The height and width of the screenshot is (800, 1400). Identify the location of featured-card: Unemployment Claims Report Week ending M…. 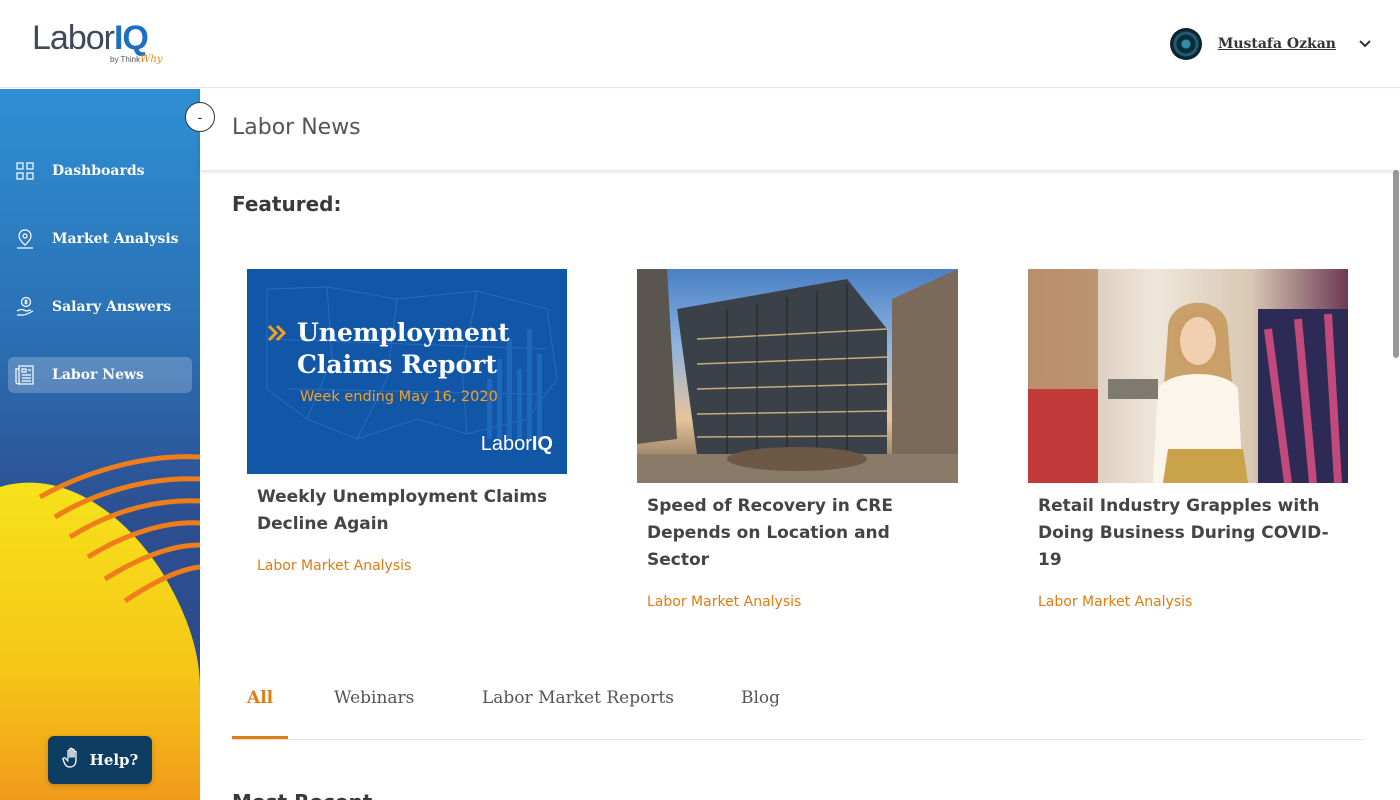
(407, 421).